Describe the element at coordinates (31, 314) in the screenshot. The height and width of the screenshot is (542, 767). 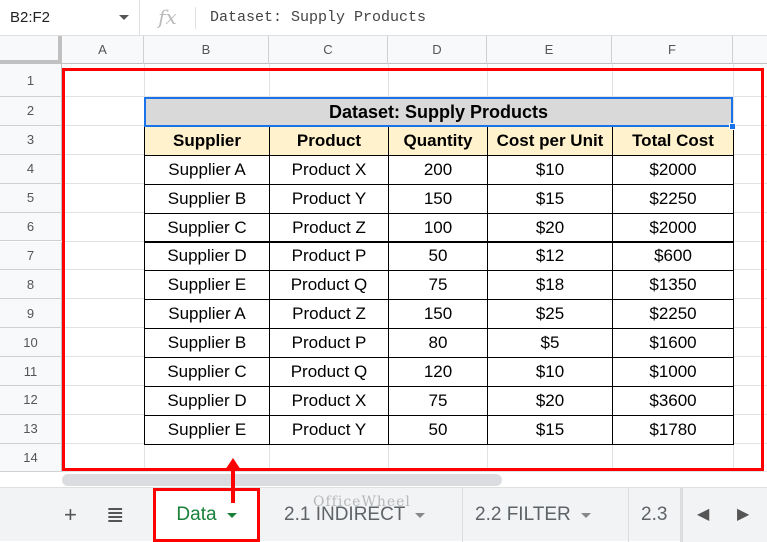
I see `row-header-9: 9` at that location.